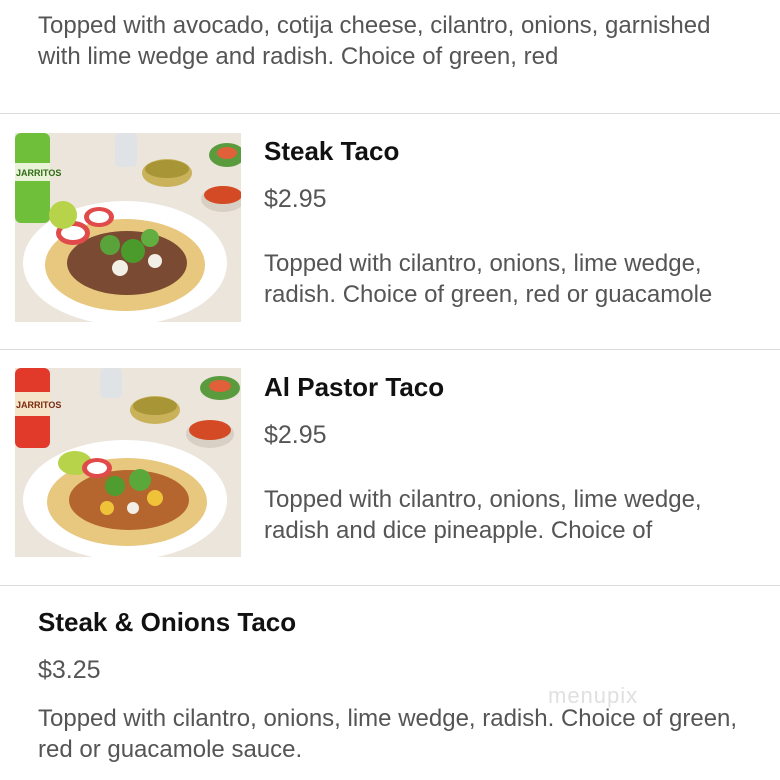 The height and width of the screenshot is (780, 780). I want to click on al-pastor-taco-photo: JARRITOS, so click(128, 462).